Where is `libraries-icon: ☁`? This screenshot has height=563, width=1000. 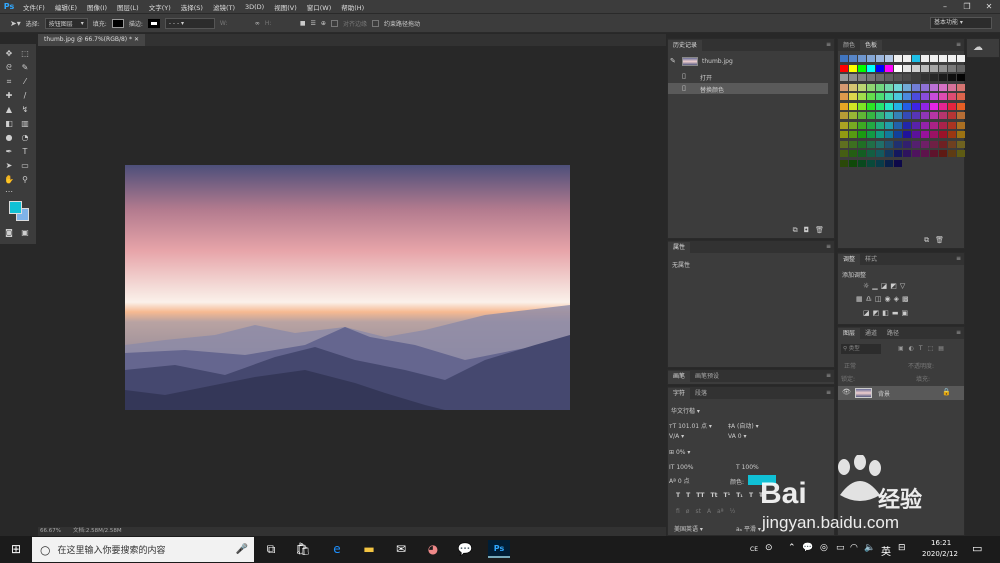 libraries-icon: ☁ is located at coordinates (978, 47).